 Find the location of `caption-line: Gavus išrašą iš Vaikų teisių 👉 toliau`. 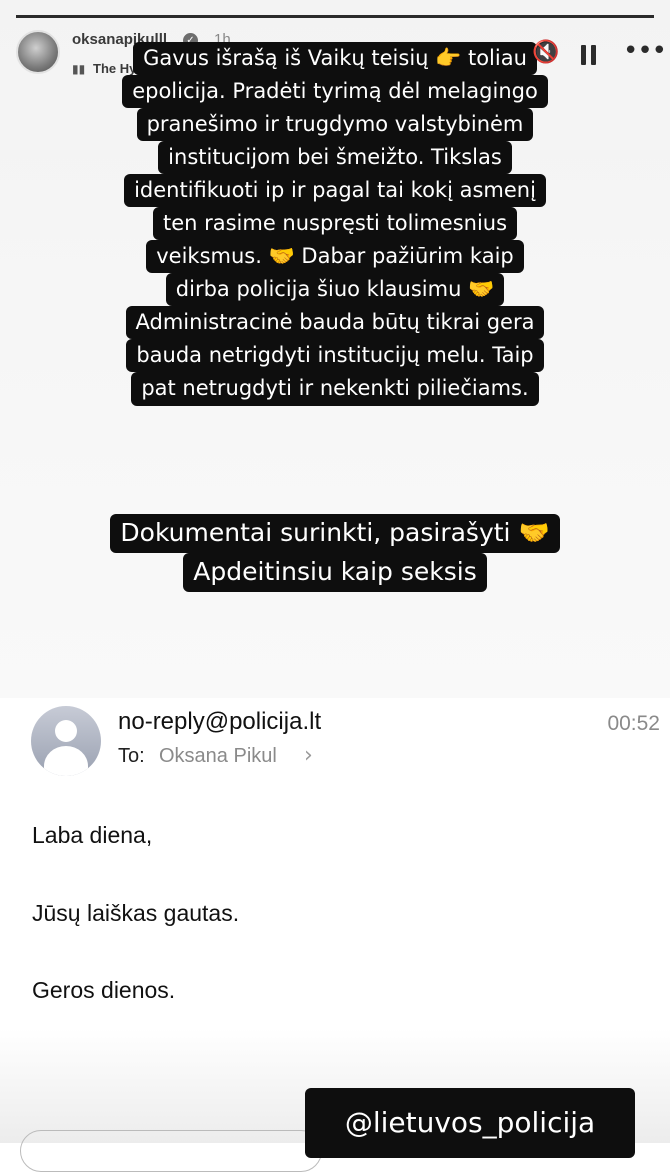

caption-line: Gavus išrašą iš Vaikų teisių 👉 toliau is located at coordinates (335, 59).